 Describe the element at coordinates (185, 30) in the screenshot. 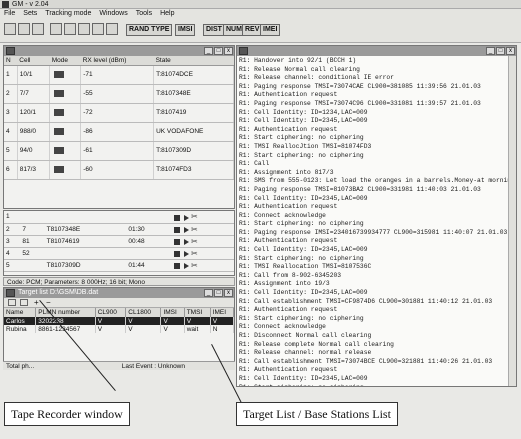

I see `imsi-button: IMSI` at that location.